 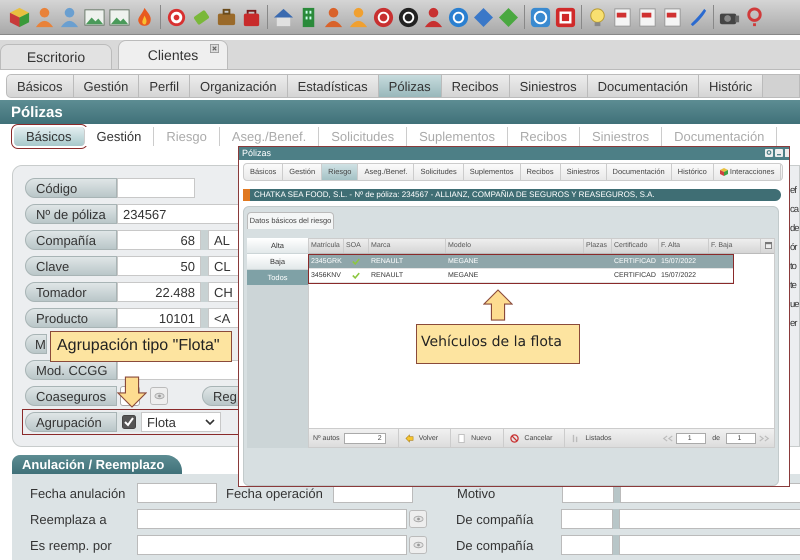 What do you see at coordinates (97, 464) in the screenshot?
I see `section-title: Anulación / Reemplazo` at bounding box center [97, 464].